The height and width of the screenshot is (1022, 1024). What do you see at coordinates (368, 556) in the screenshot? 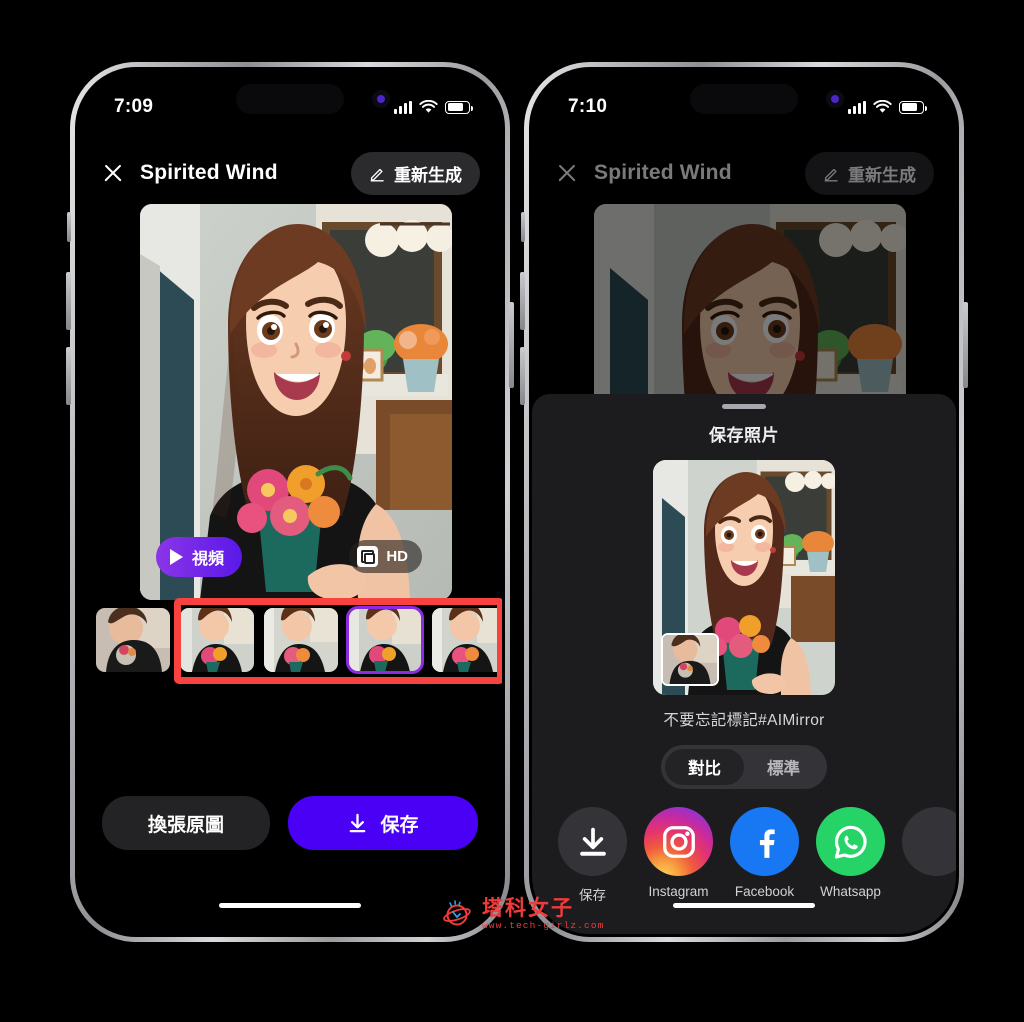
I see `resize-frames-icon` at bounding box center [368, 556].